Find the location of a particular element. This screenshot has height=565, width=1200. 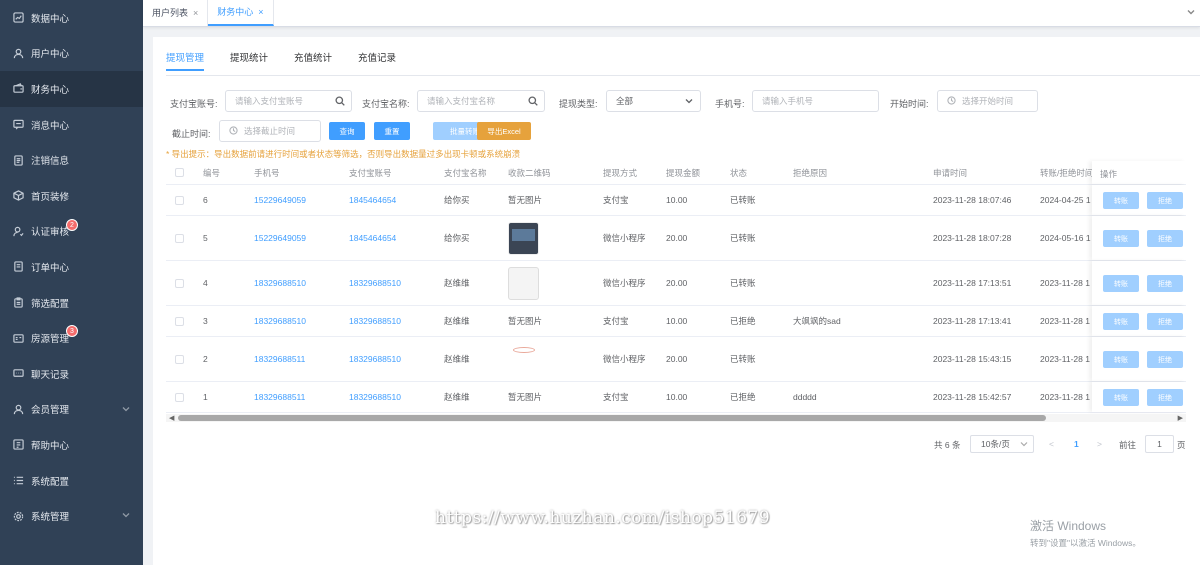

withdraw-type-select: 全部 is located at coordinates (653, 101).